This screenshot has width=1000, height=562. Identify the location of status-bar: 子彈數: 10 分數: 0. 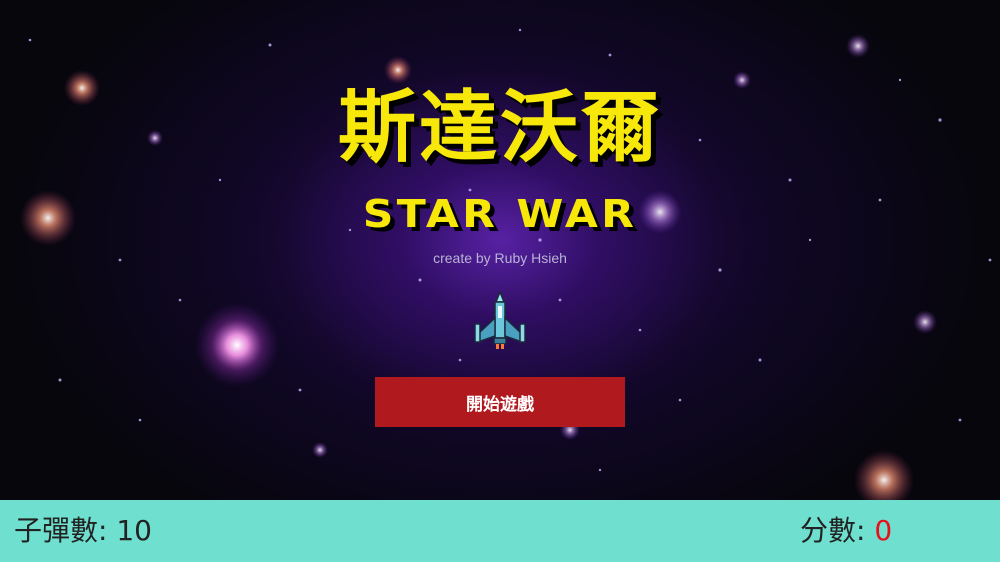
(500, 531).